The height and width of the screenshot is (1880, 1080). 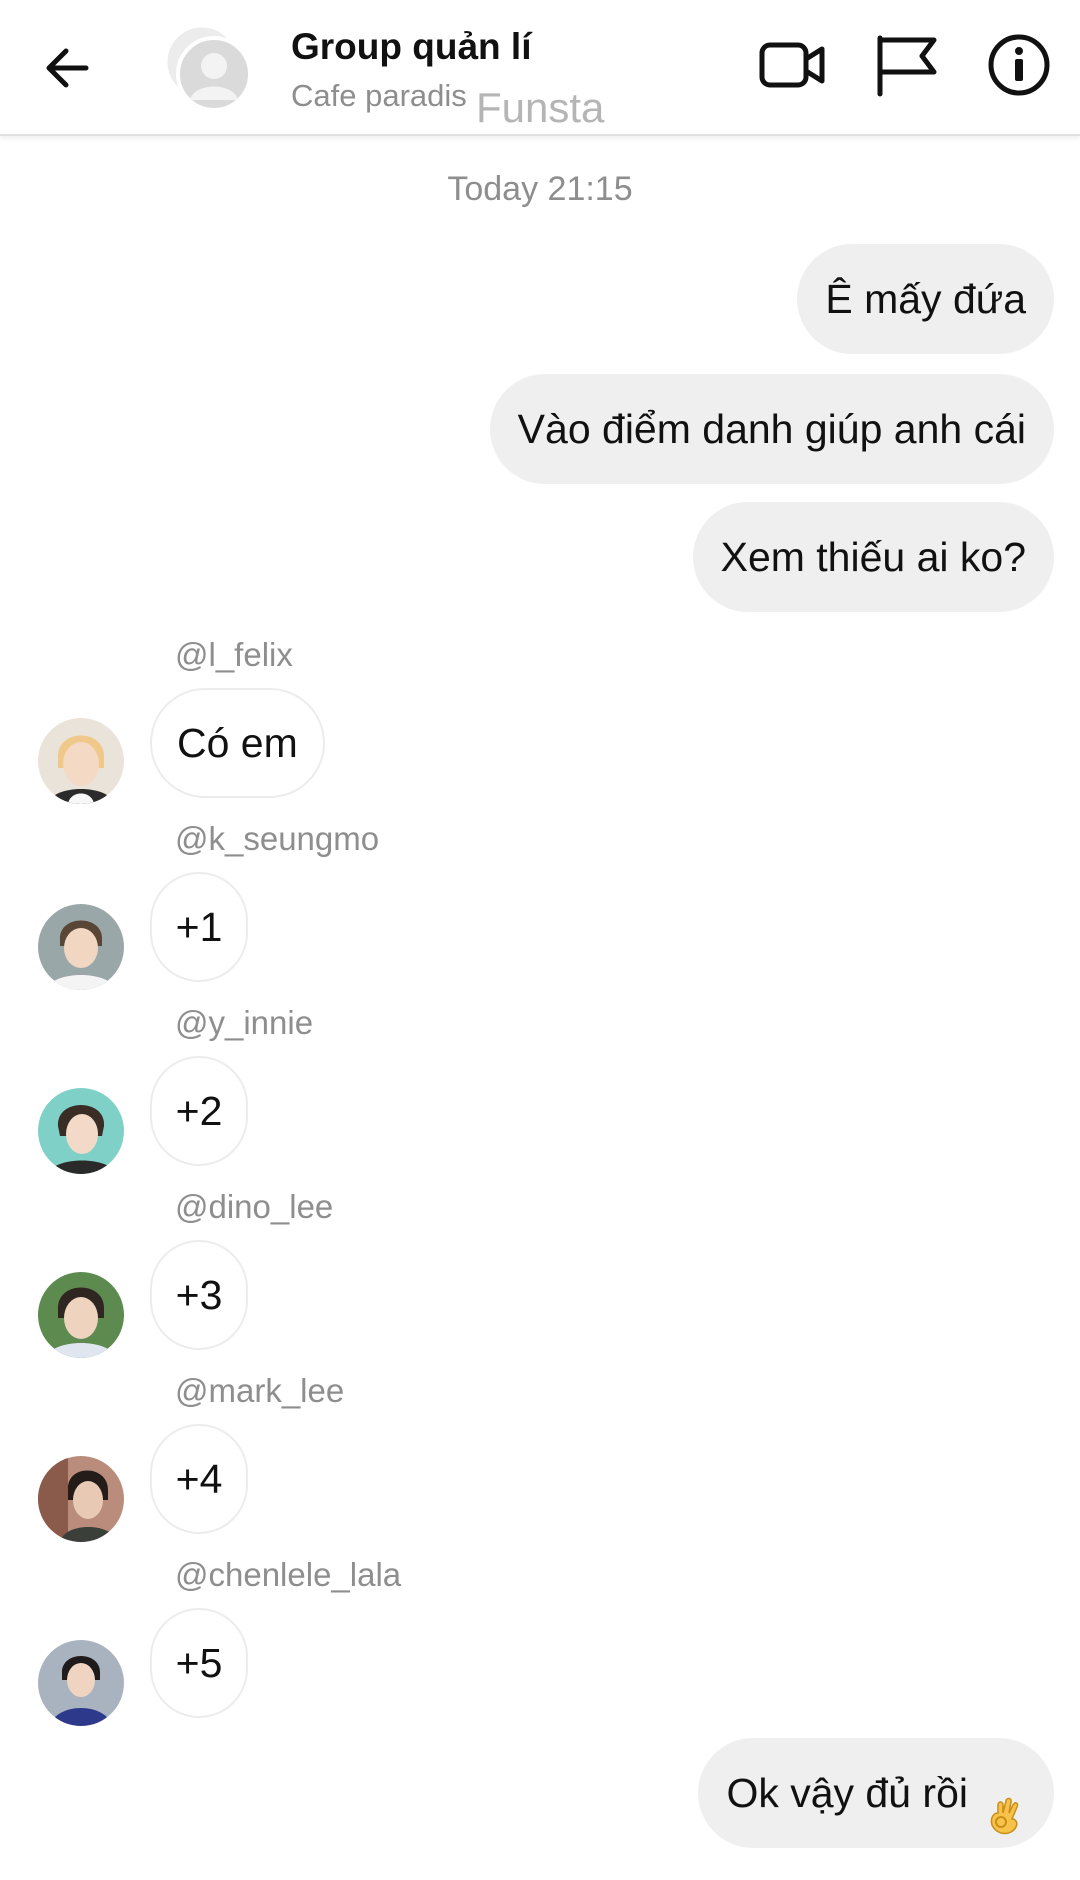 What do you see at coordinates (259, 1391) in the screenshot?
I see `sender-username: @mark_lee` at bounding box center [259, 1391].